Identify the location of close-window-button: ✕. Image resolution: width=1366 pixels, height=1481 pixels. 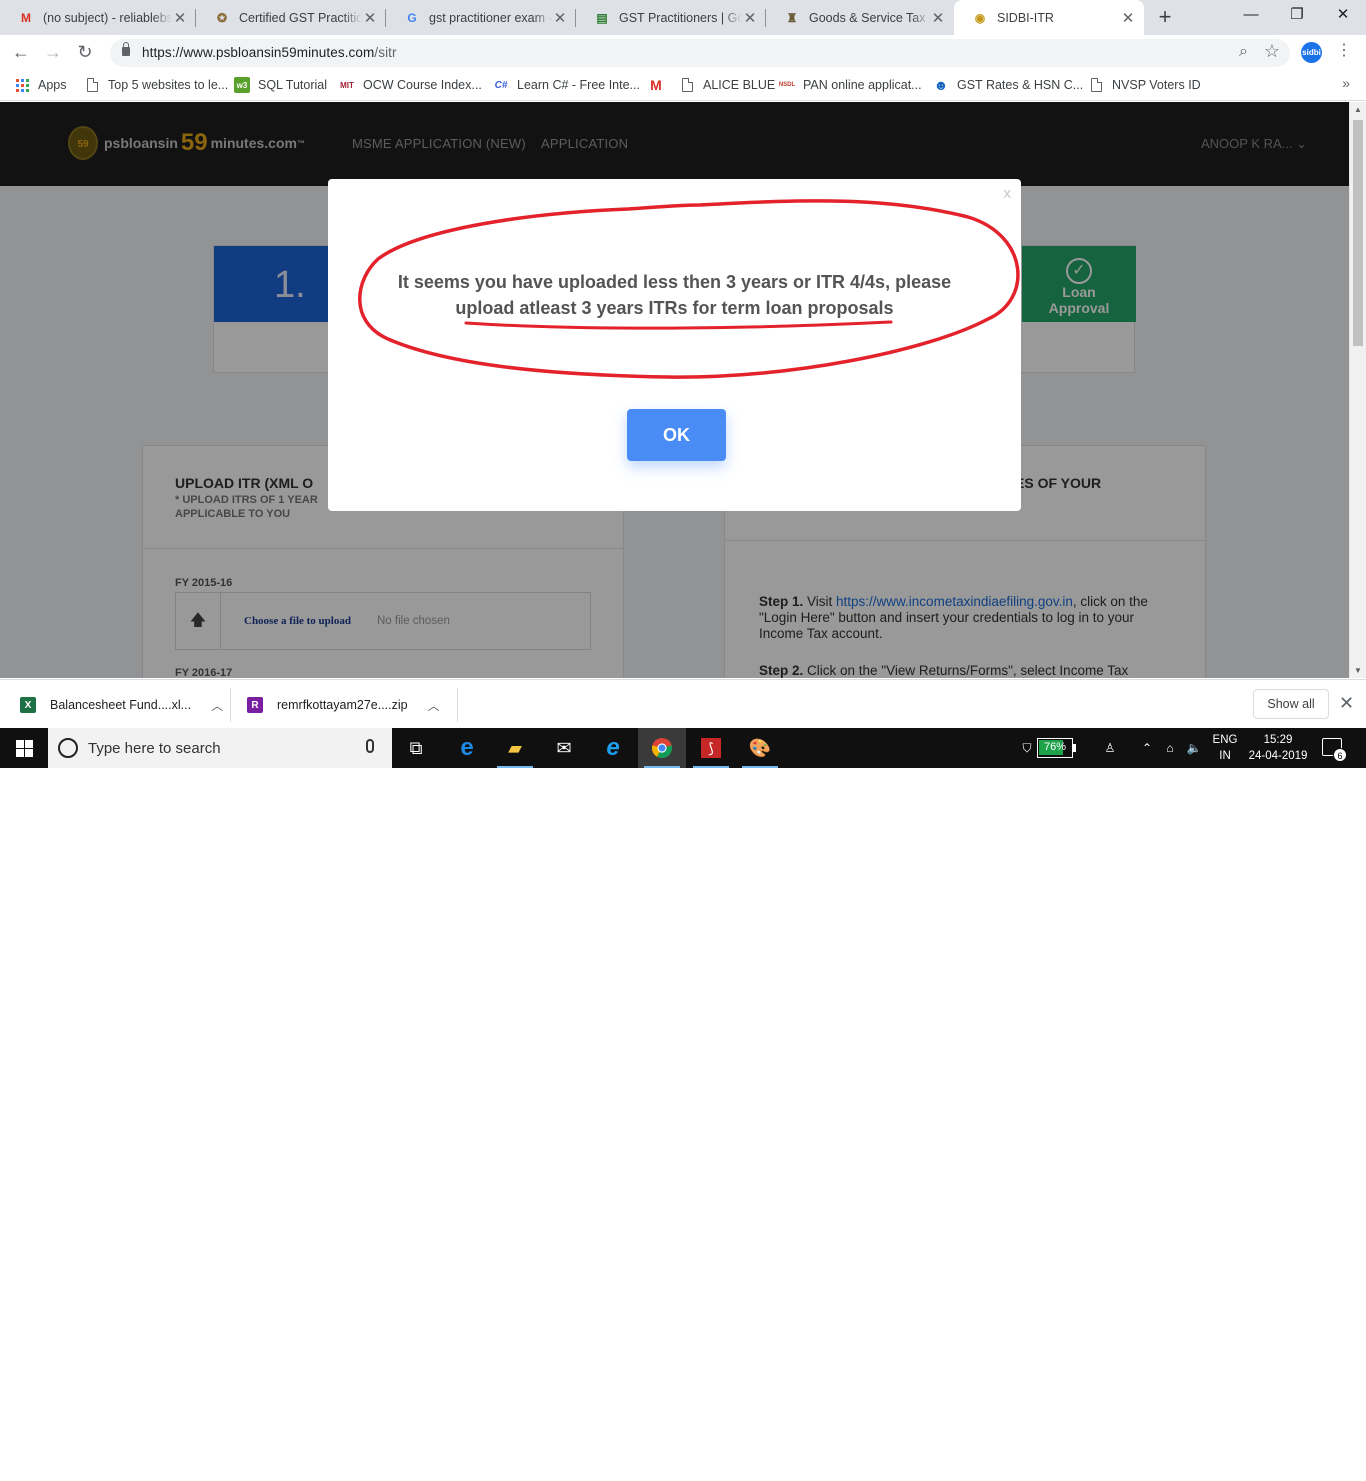
(1343, 16).